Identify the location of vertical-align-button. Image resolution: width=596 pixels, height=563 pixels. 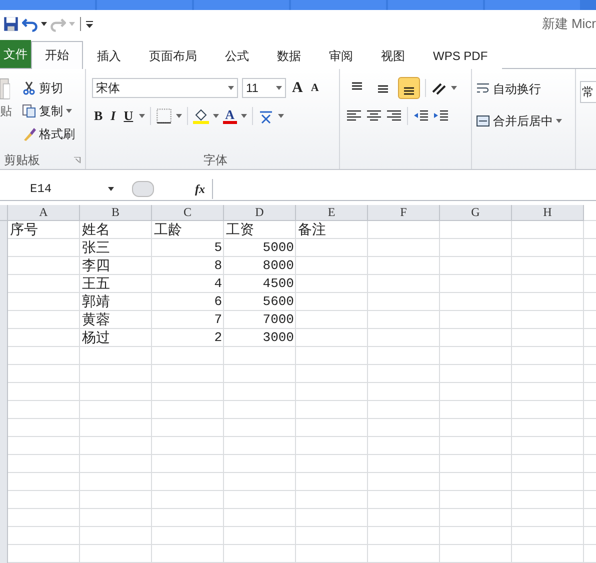
(409, 88).